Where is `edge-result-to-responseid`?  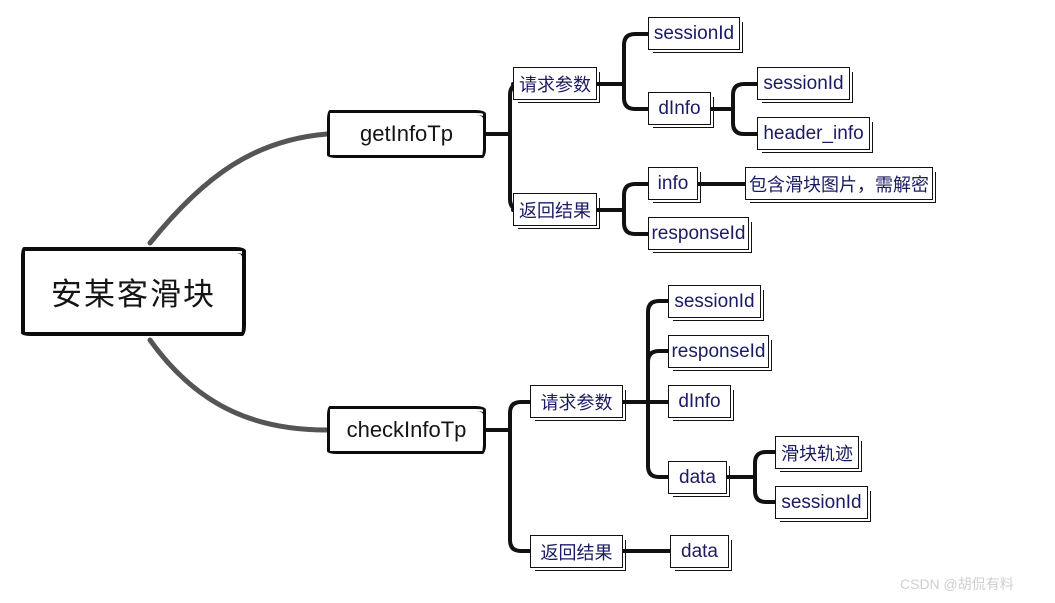 edge-result-to-responseid is located at coordinates (636, 222).